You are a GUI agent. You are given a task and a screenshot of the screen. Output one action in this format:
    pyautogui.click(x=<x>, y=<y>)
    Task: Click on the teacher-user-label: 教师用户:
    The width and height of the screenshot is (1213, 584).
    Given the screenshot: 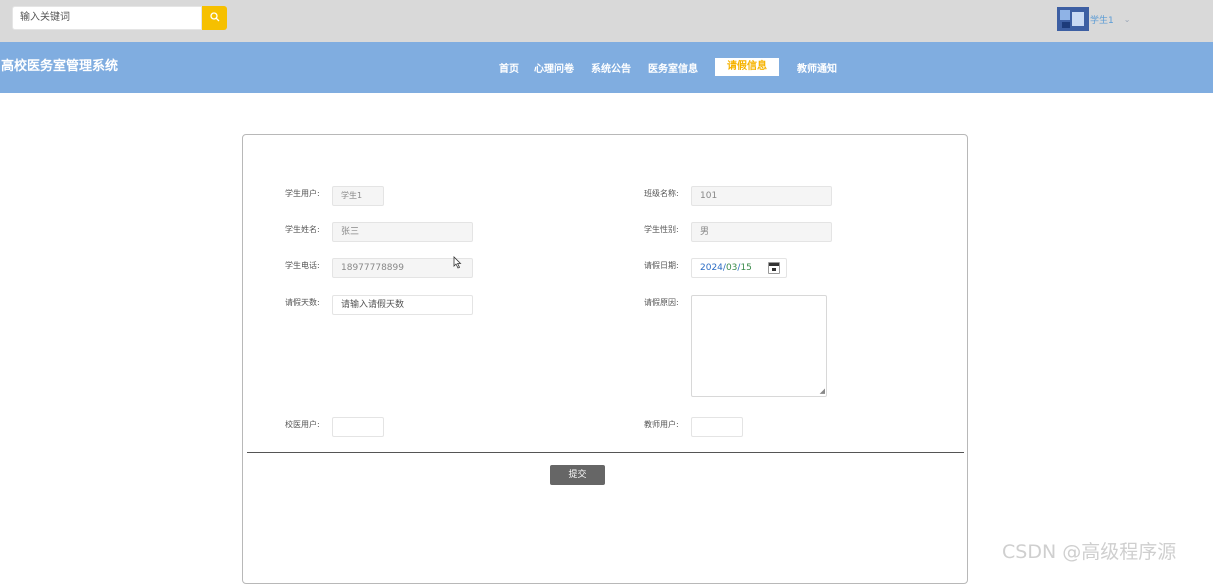 What is the action you would take?
    pyautogui.click(x=661, y=424)
    